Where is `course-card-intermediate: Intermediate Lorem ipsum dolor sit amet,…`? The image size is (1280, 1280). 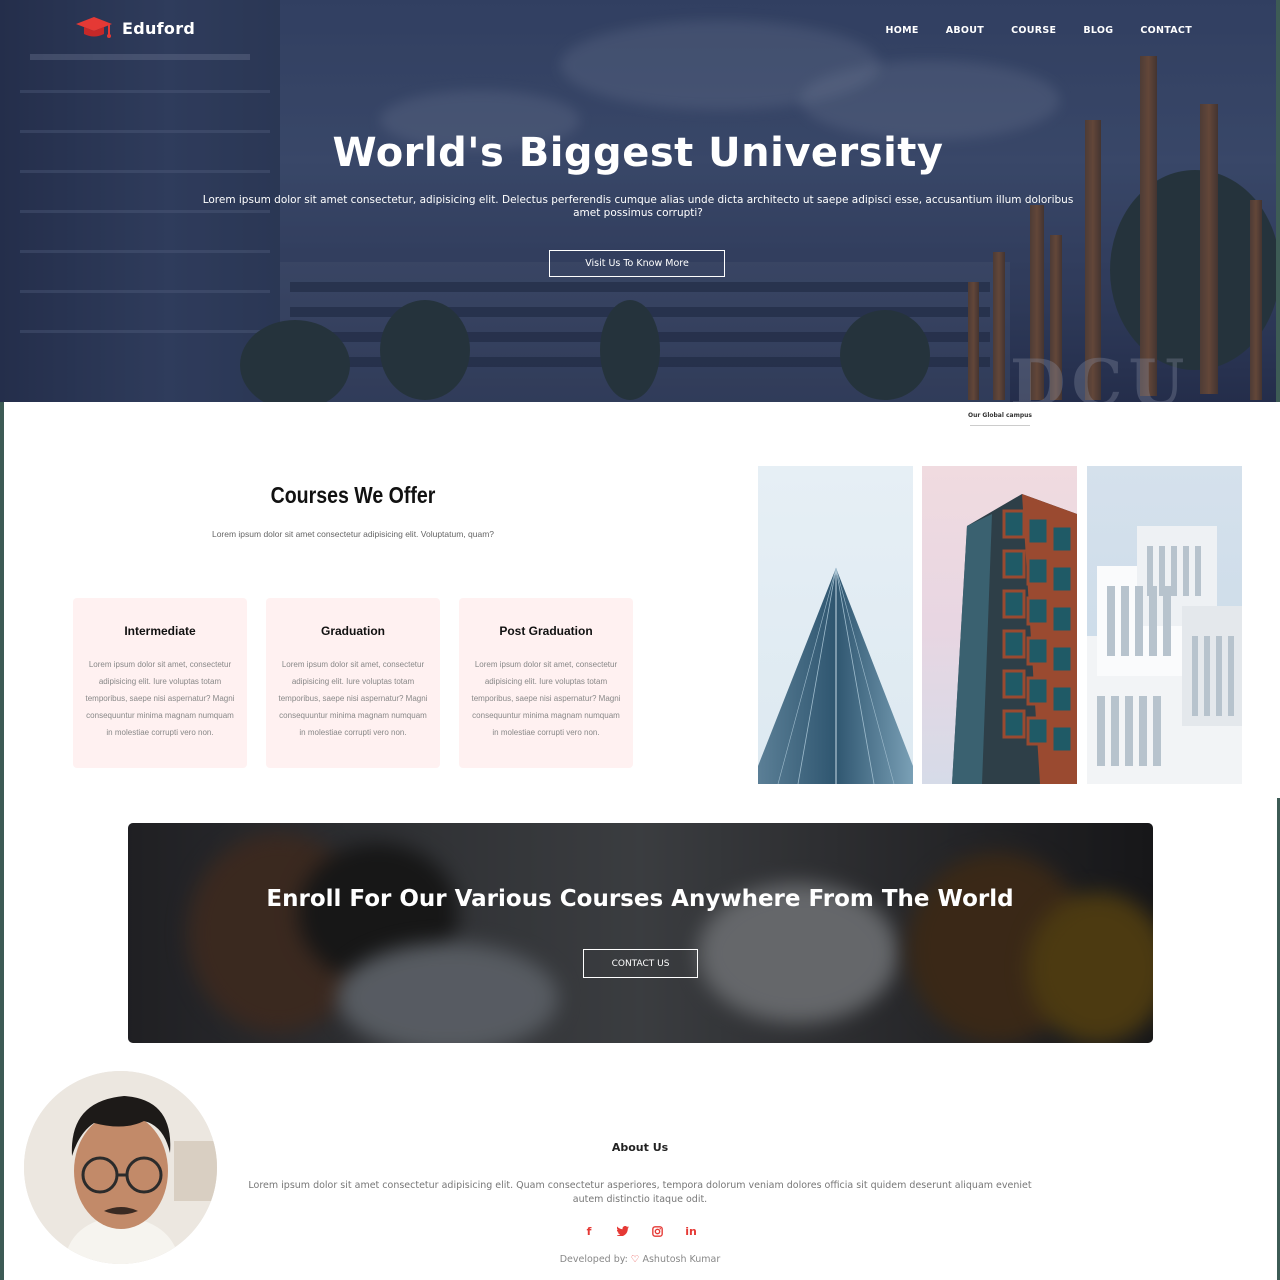
course-card-intermediate: Intermediate Lorem ipsum dolor sit amet,… is located at coordinates (160, 683).